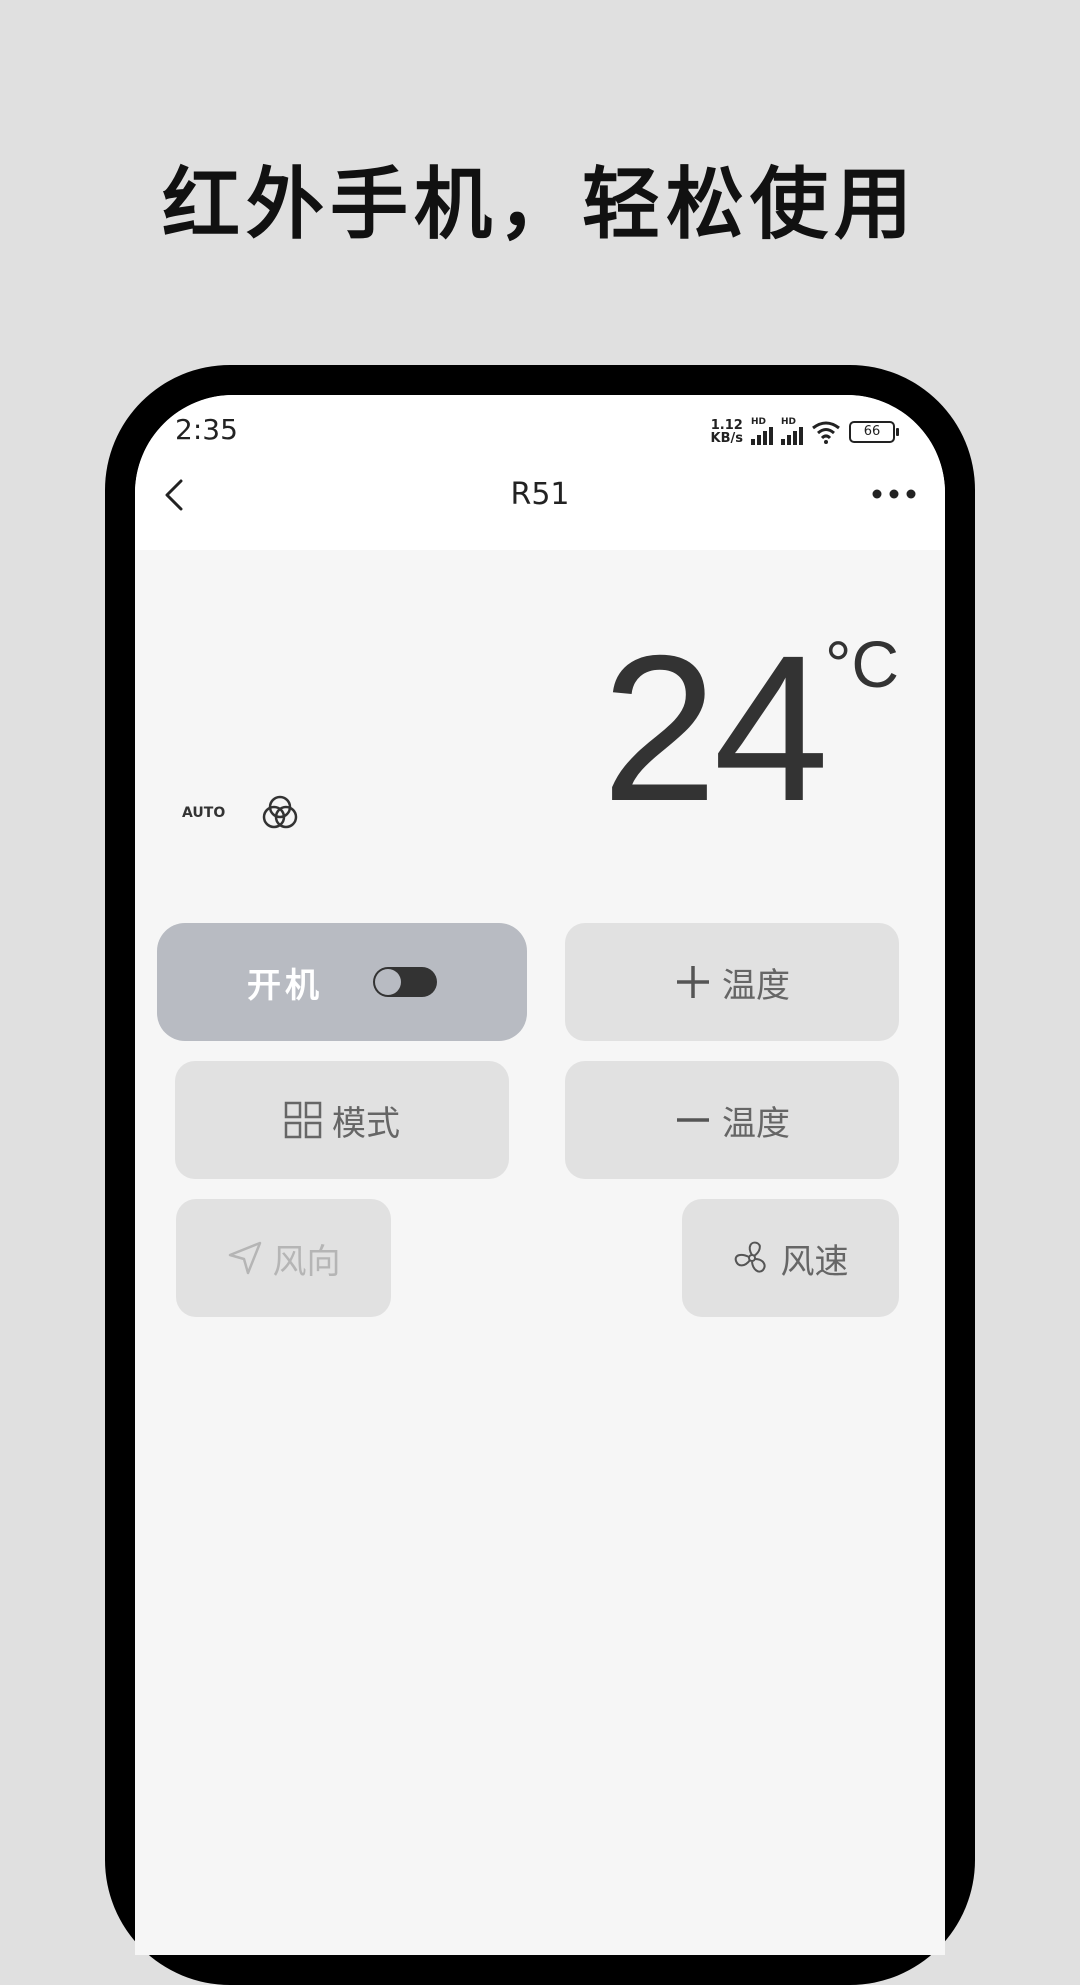 This screenshot has height=1985, width=1080. I want to click on plus-icon, so click(693, 982).